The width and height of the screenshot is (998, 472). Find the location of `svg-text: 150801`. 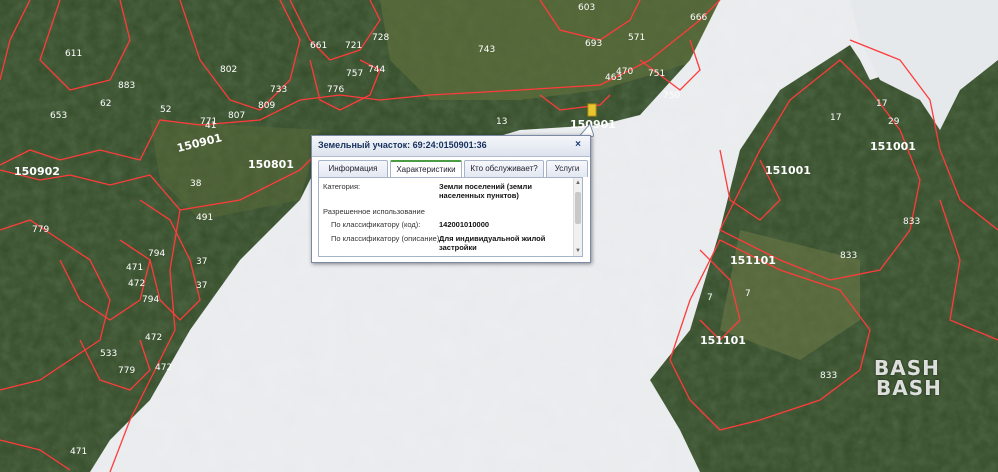

svg-text: 150801 is located at coordinates (271, 164).